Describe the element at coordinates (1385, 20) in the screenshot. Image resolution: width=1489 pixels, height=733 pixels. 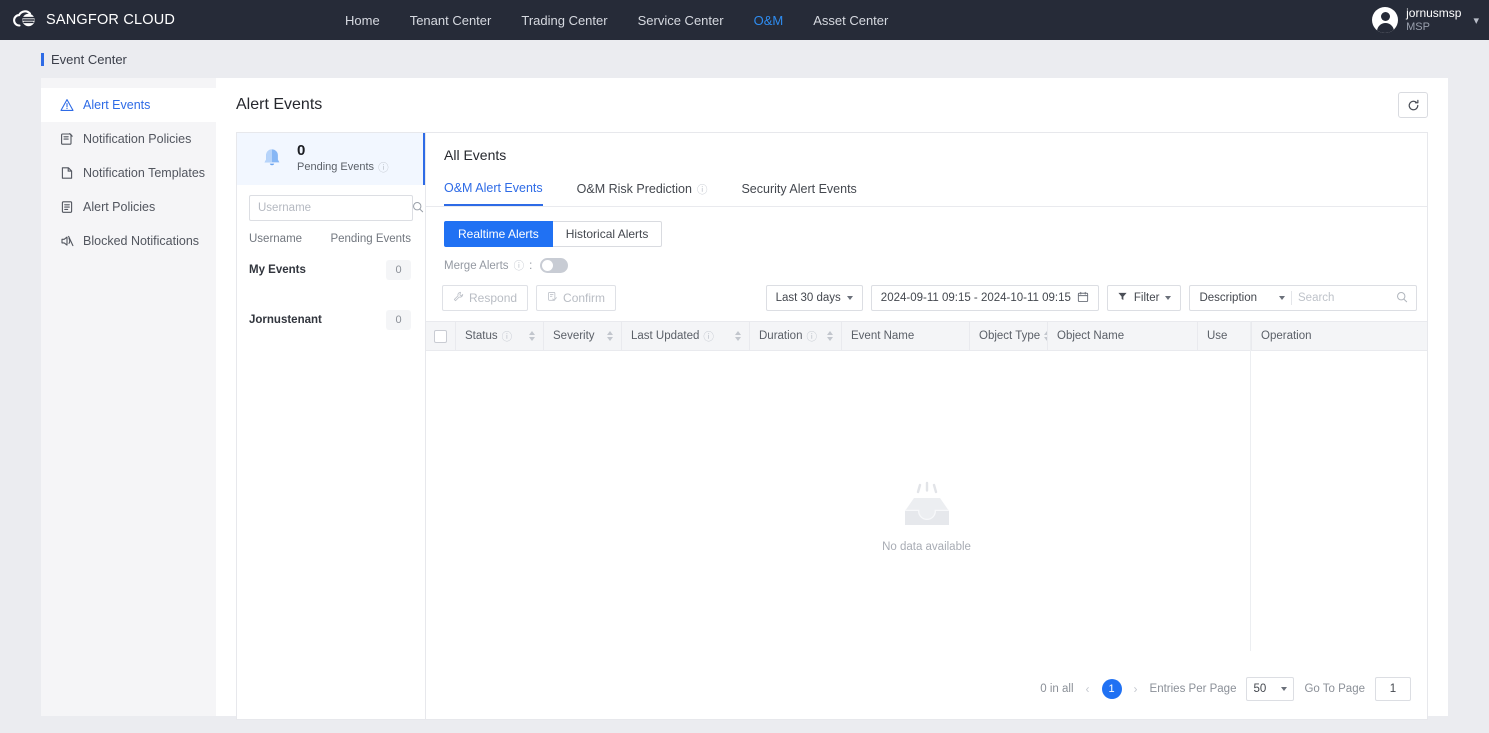
I see `avatar` at that location.